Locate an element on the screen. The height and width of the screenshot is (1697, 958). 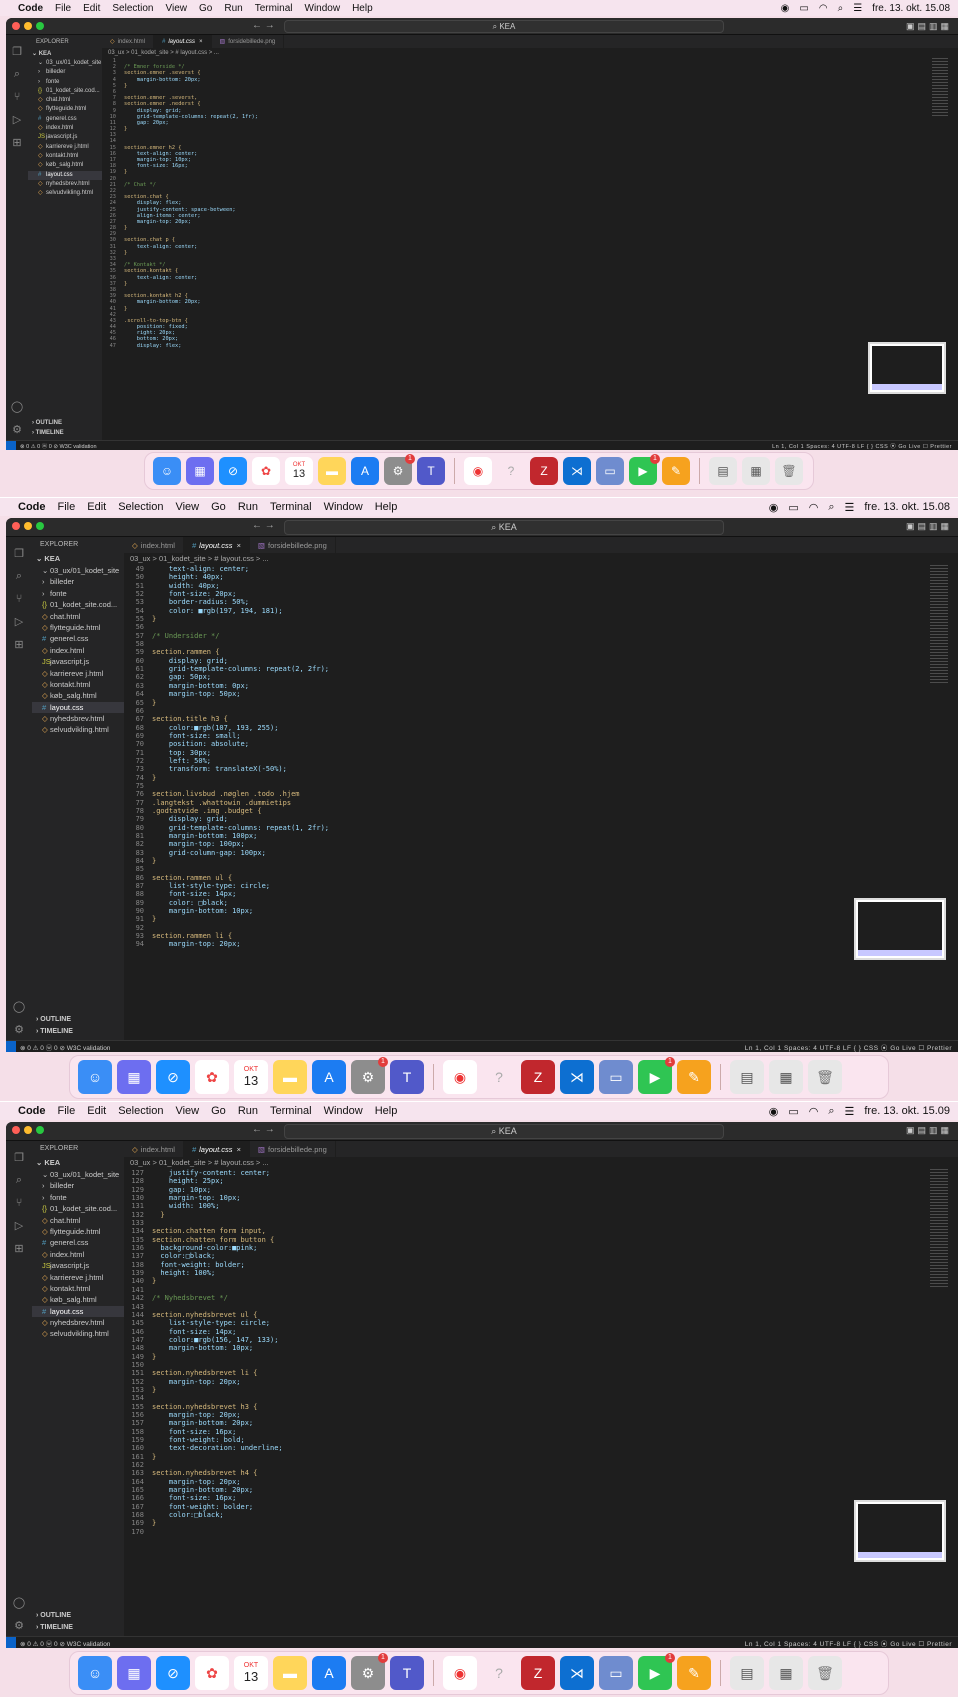
code-line: 55} is located at coordinates (541, 619).